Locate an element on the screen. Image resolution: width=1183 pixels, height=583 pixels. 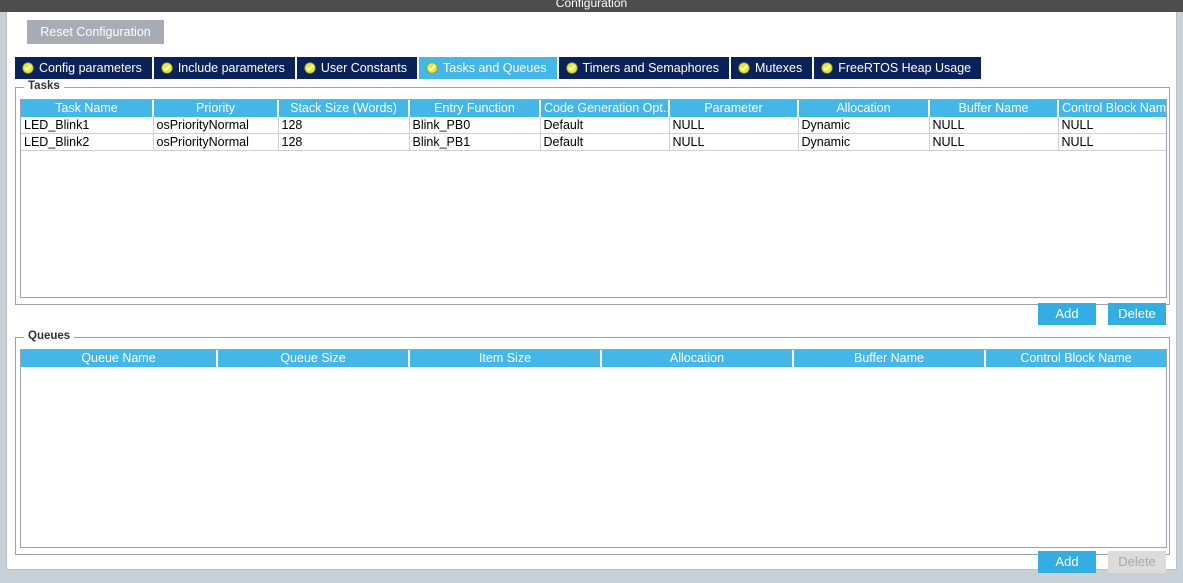
tab-label: User Constants is located at coordinates (363, 68).